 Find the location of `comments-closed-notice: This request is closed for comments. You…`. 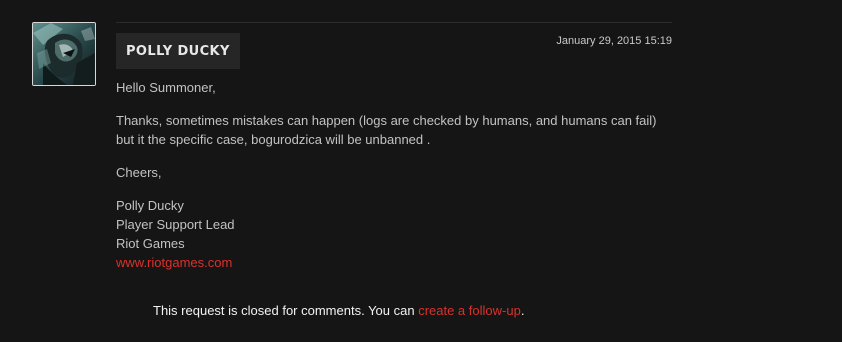

comments-closed-notice: This request is closed for comments. You… is located at coordinates (338, 310).